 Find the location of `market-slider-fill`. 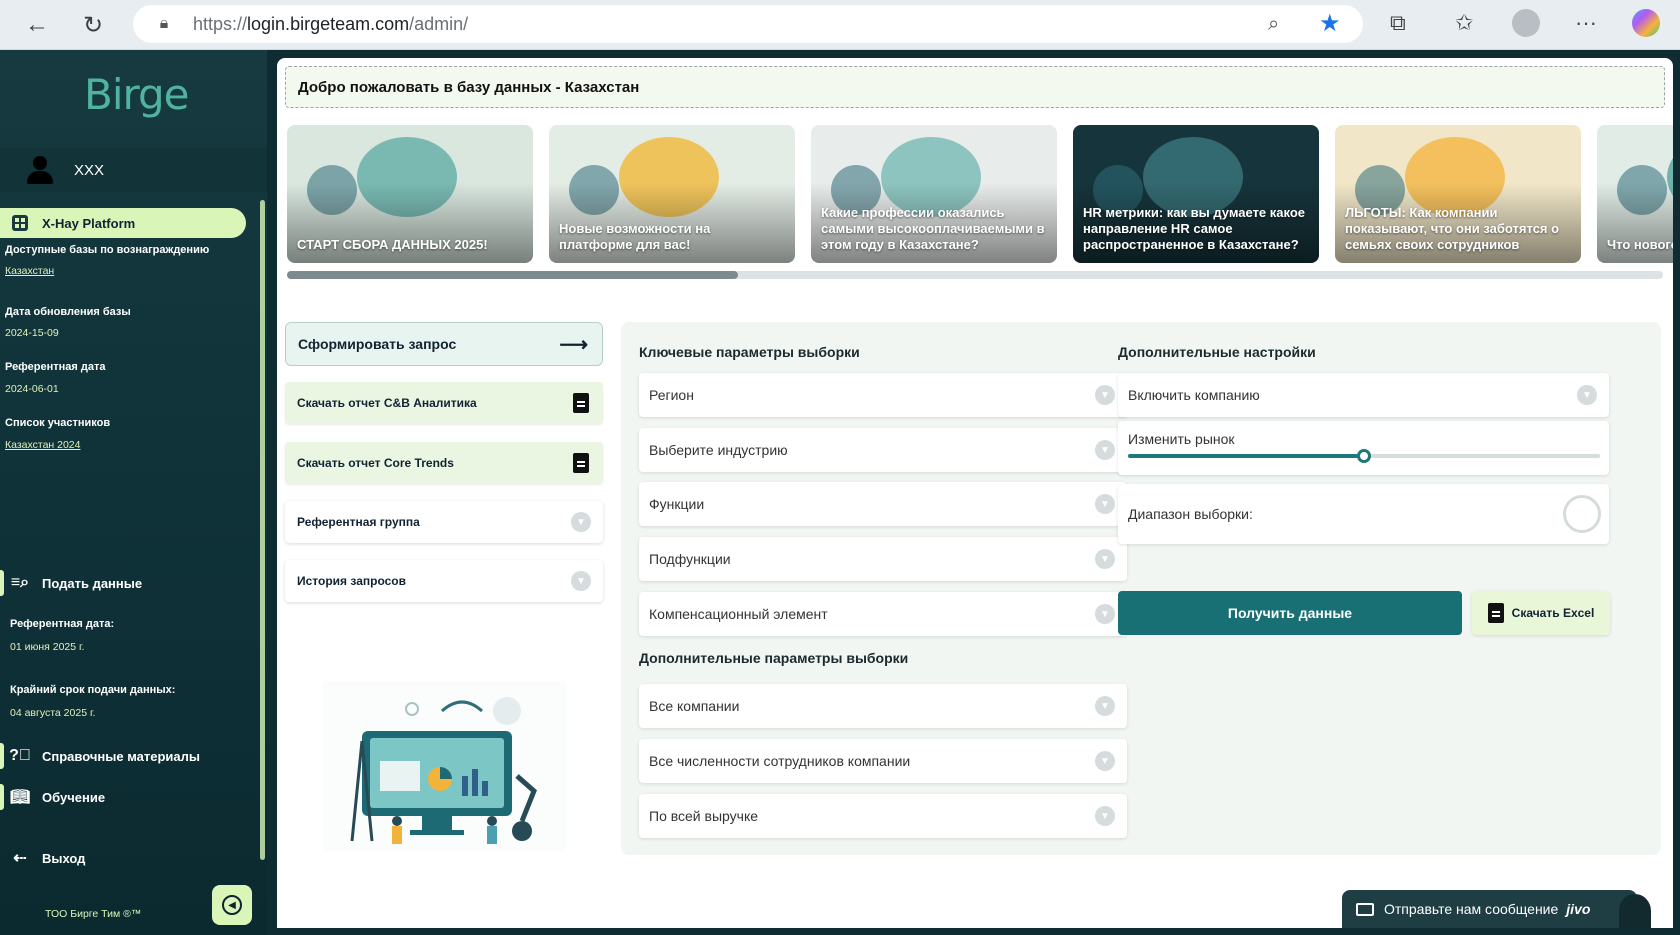

market-slider-fill is located at coordinates (1246, 456).